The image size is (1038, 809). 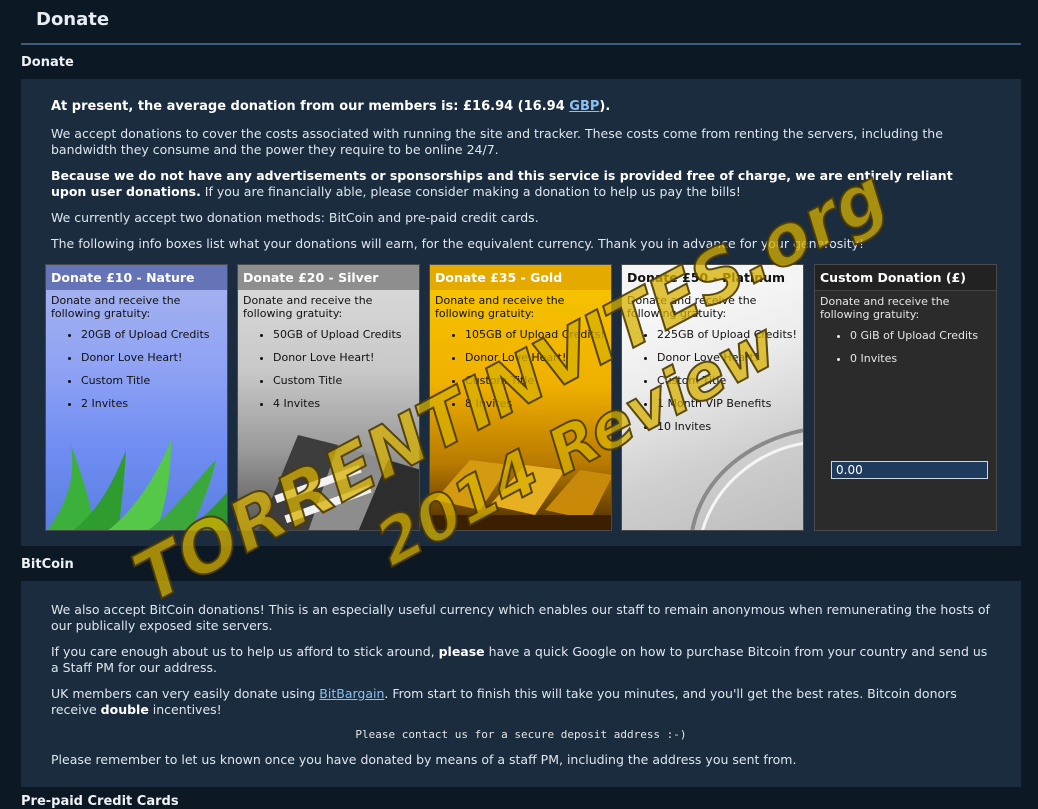 I want to click on list-item: 50GB of Upload Credits, so click(x=343, y=334).